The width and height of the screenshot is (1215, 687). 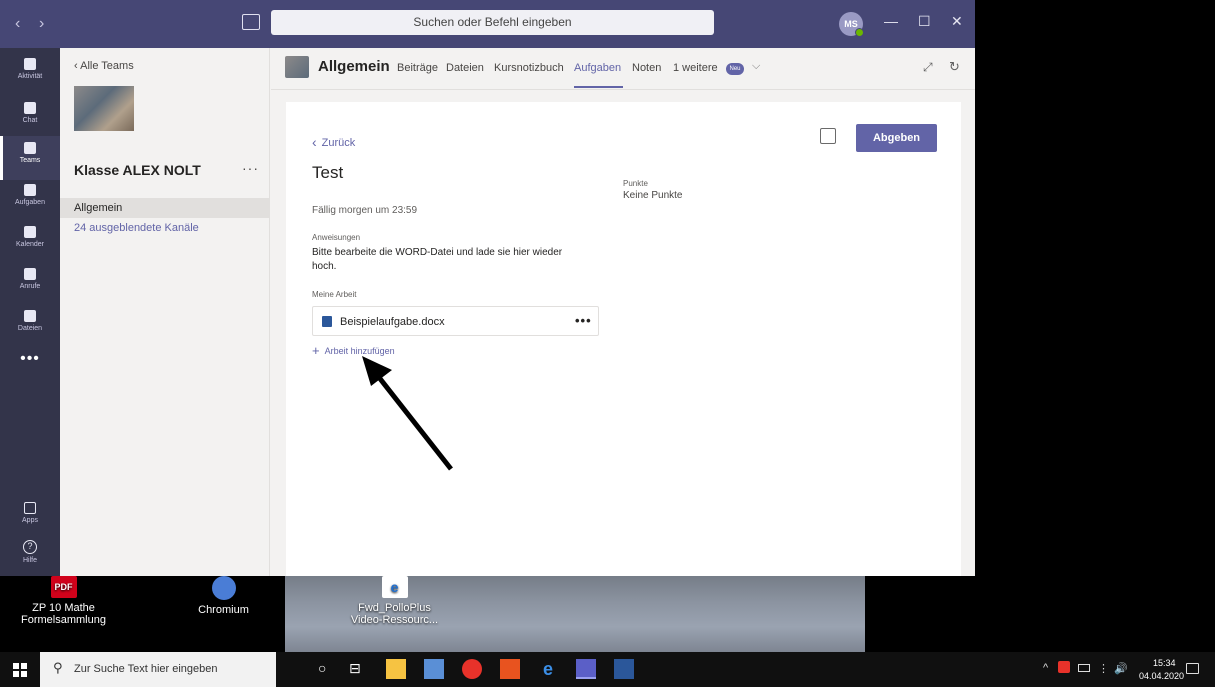 I want to click on rail-item-assignments: Aufgaben, so click(x=30, y=200).